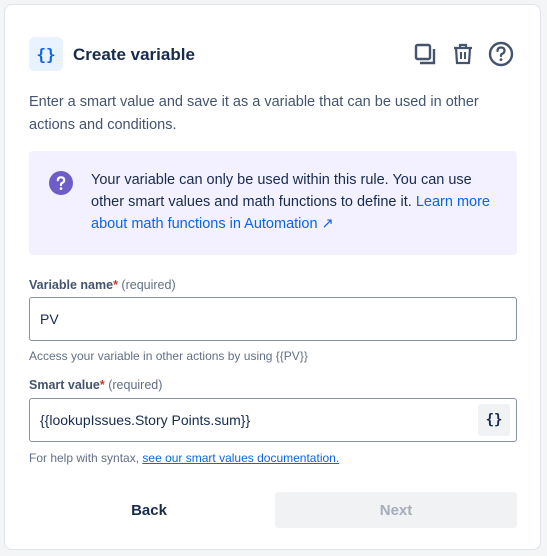 The height and width of the screenshot is (556, 547). What do you see at coordinates (396, 510) in the screenshot?
I see `next-button: Next` at bounding box center [396, 510].